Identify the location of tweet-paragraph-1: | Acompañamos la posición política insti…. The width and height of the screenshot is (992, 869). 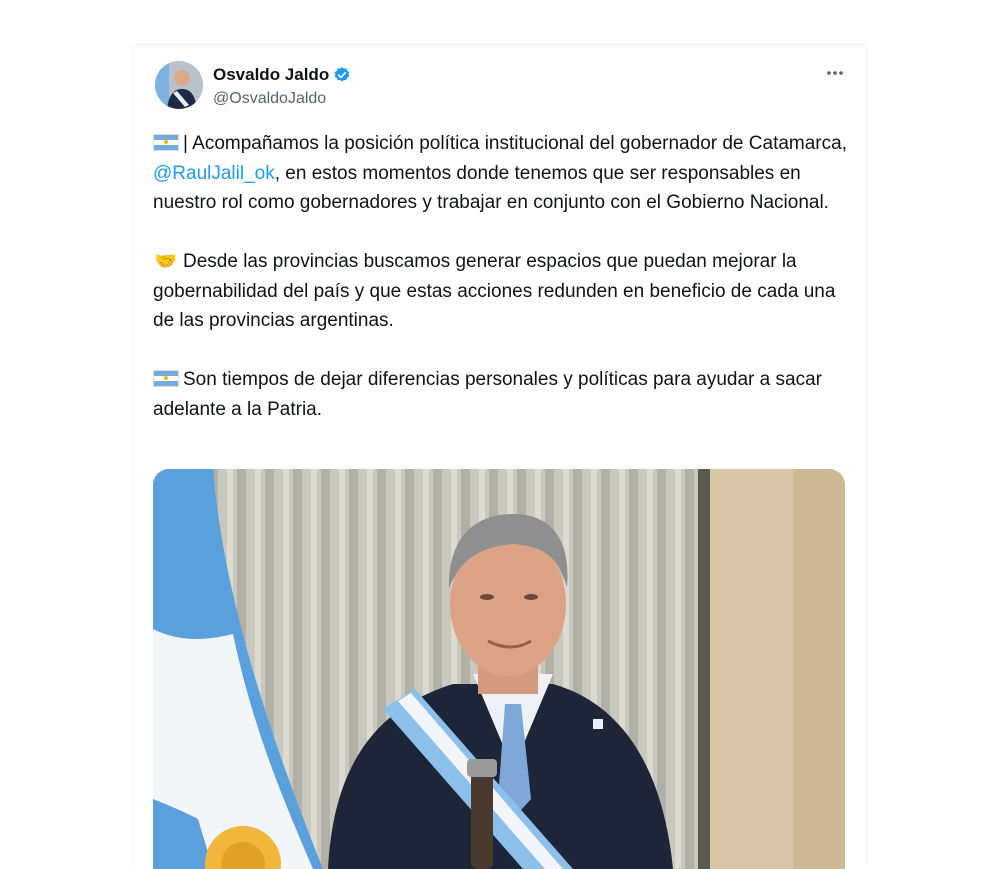
(503, 173).